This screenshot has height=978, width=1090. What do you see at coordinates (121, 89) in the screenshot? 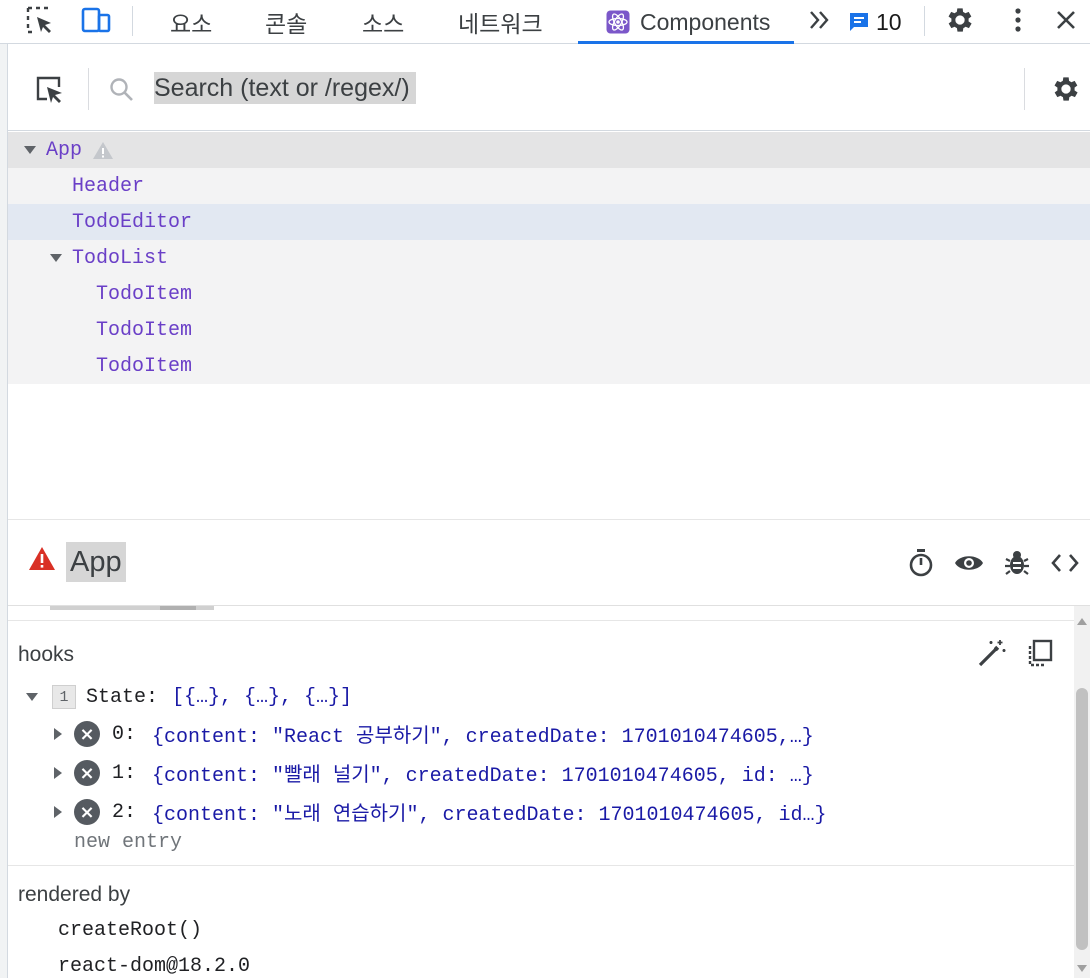
I see `search-icon` at bounding box center [121, 89].